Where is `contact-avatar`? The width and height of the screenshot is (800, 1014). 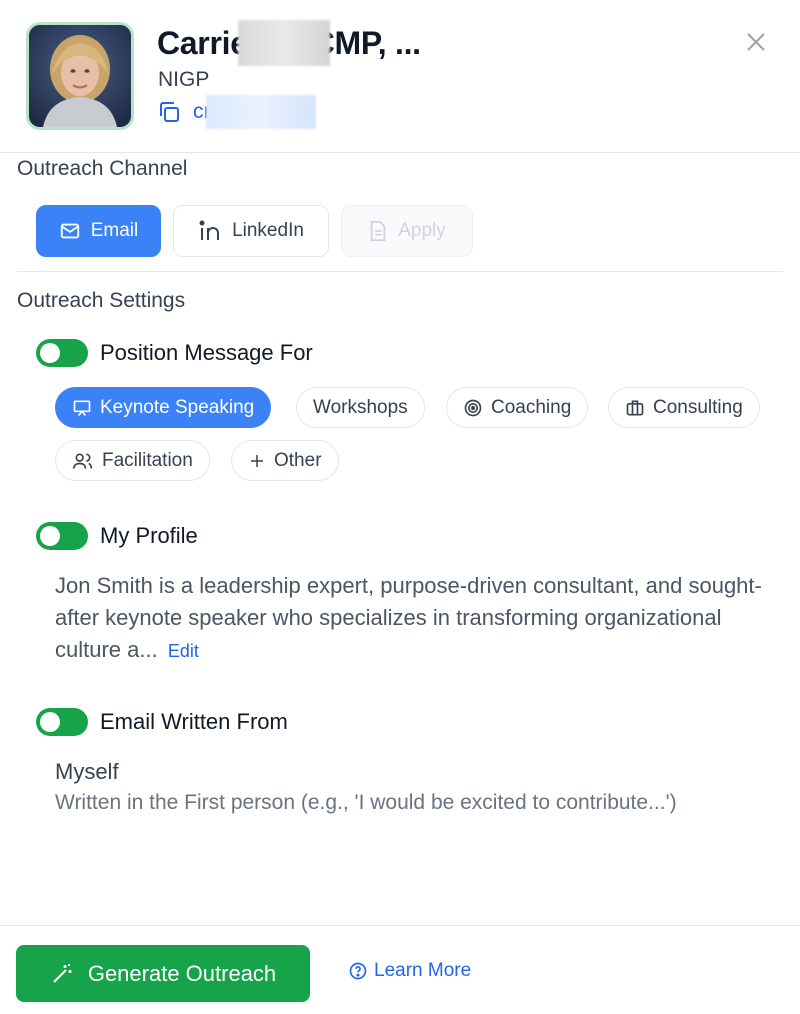 contact-avatar is located at coordinates (80, 76).